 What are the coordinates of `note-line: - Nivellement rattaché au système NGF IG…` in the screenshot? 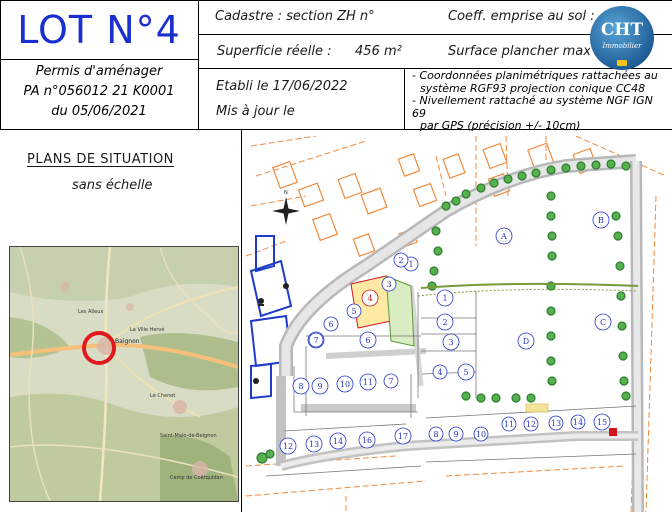 It's located at (532, 107).